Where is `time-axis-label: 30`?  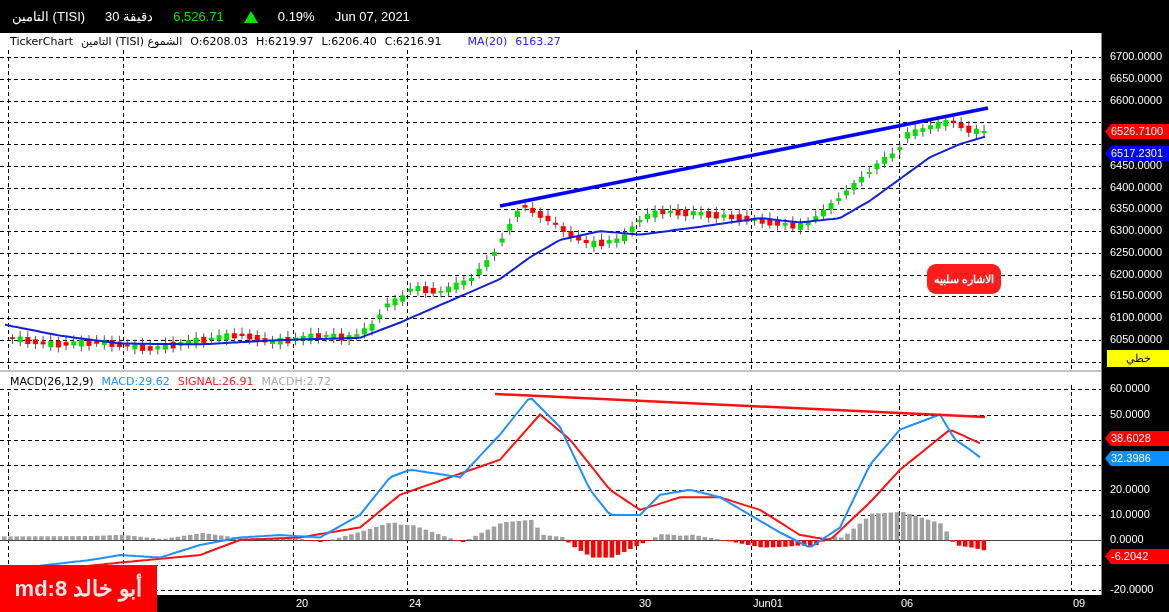 time-axis-label: 30 is located at coordinates (645, 603).